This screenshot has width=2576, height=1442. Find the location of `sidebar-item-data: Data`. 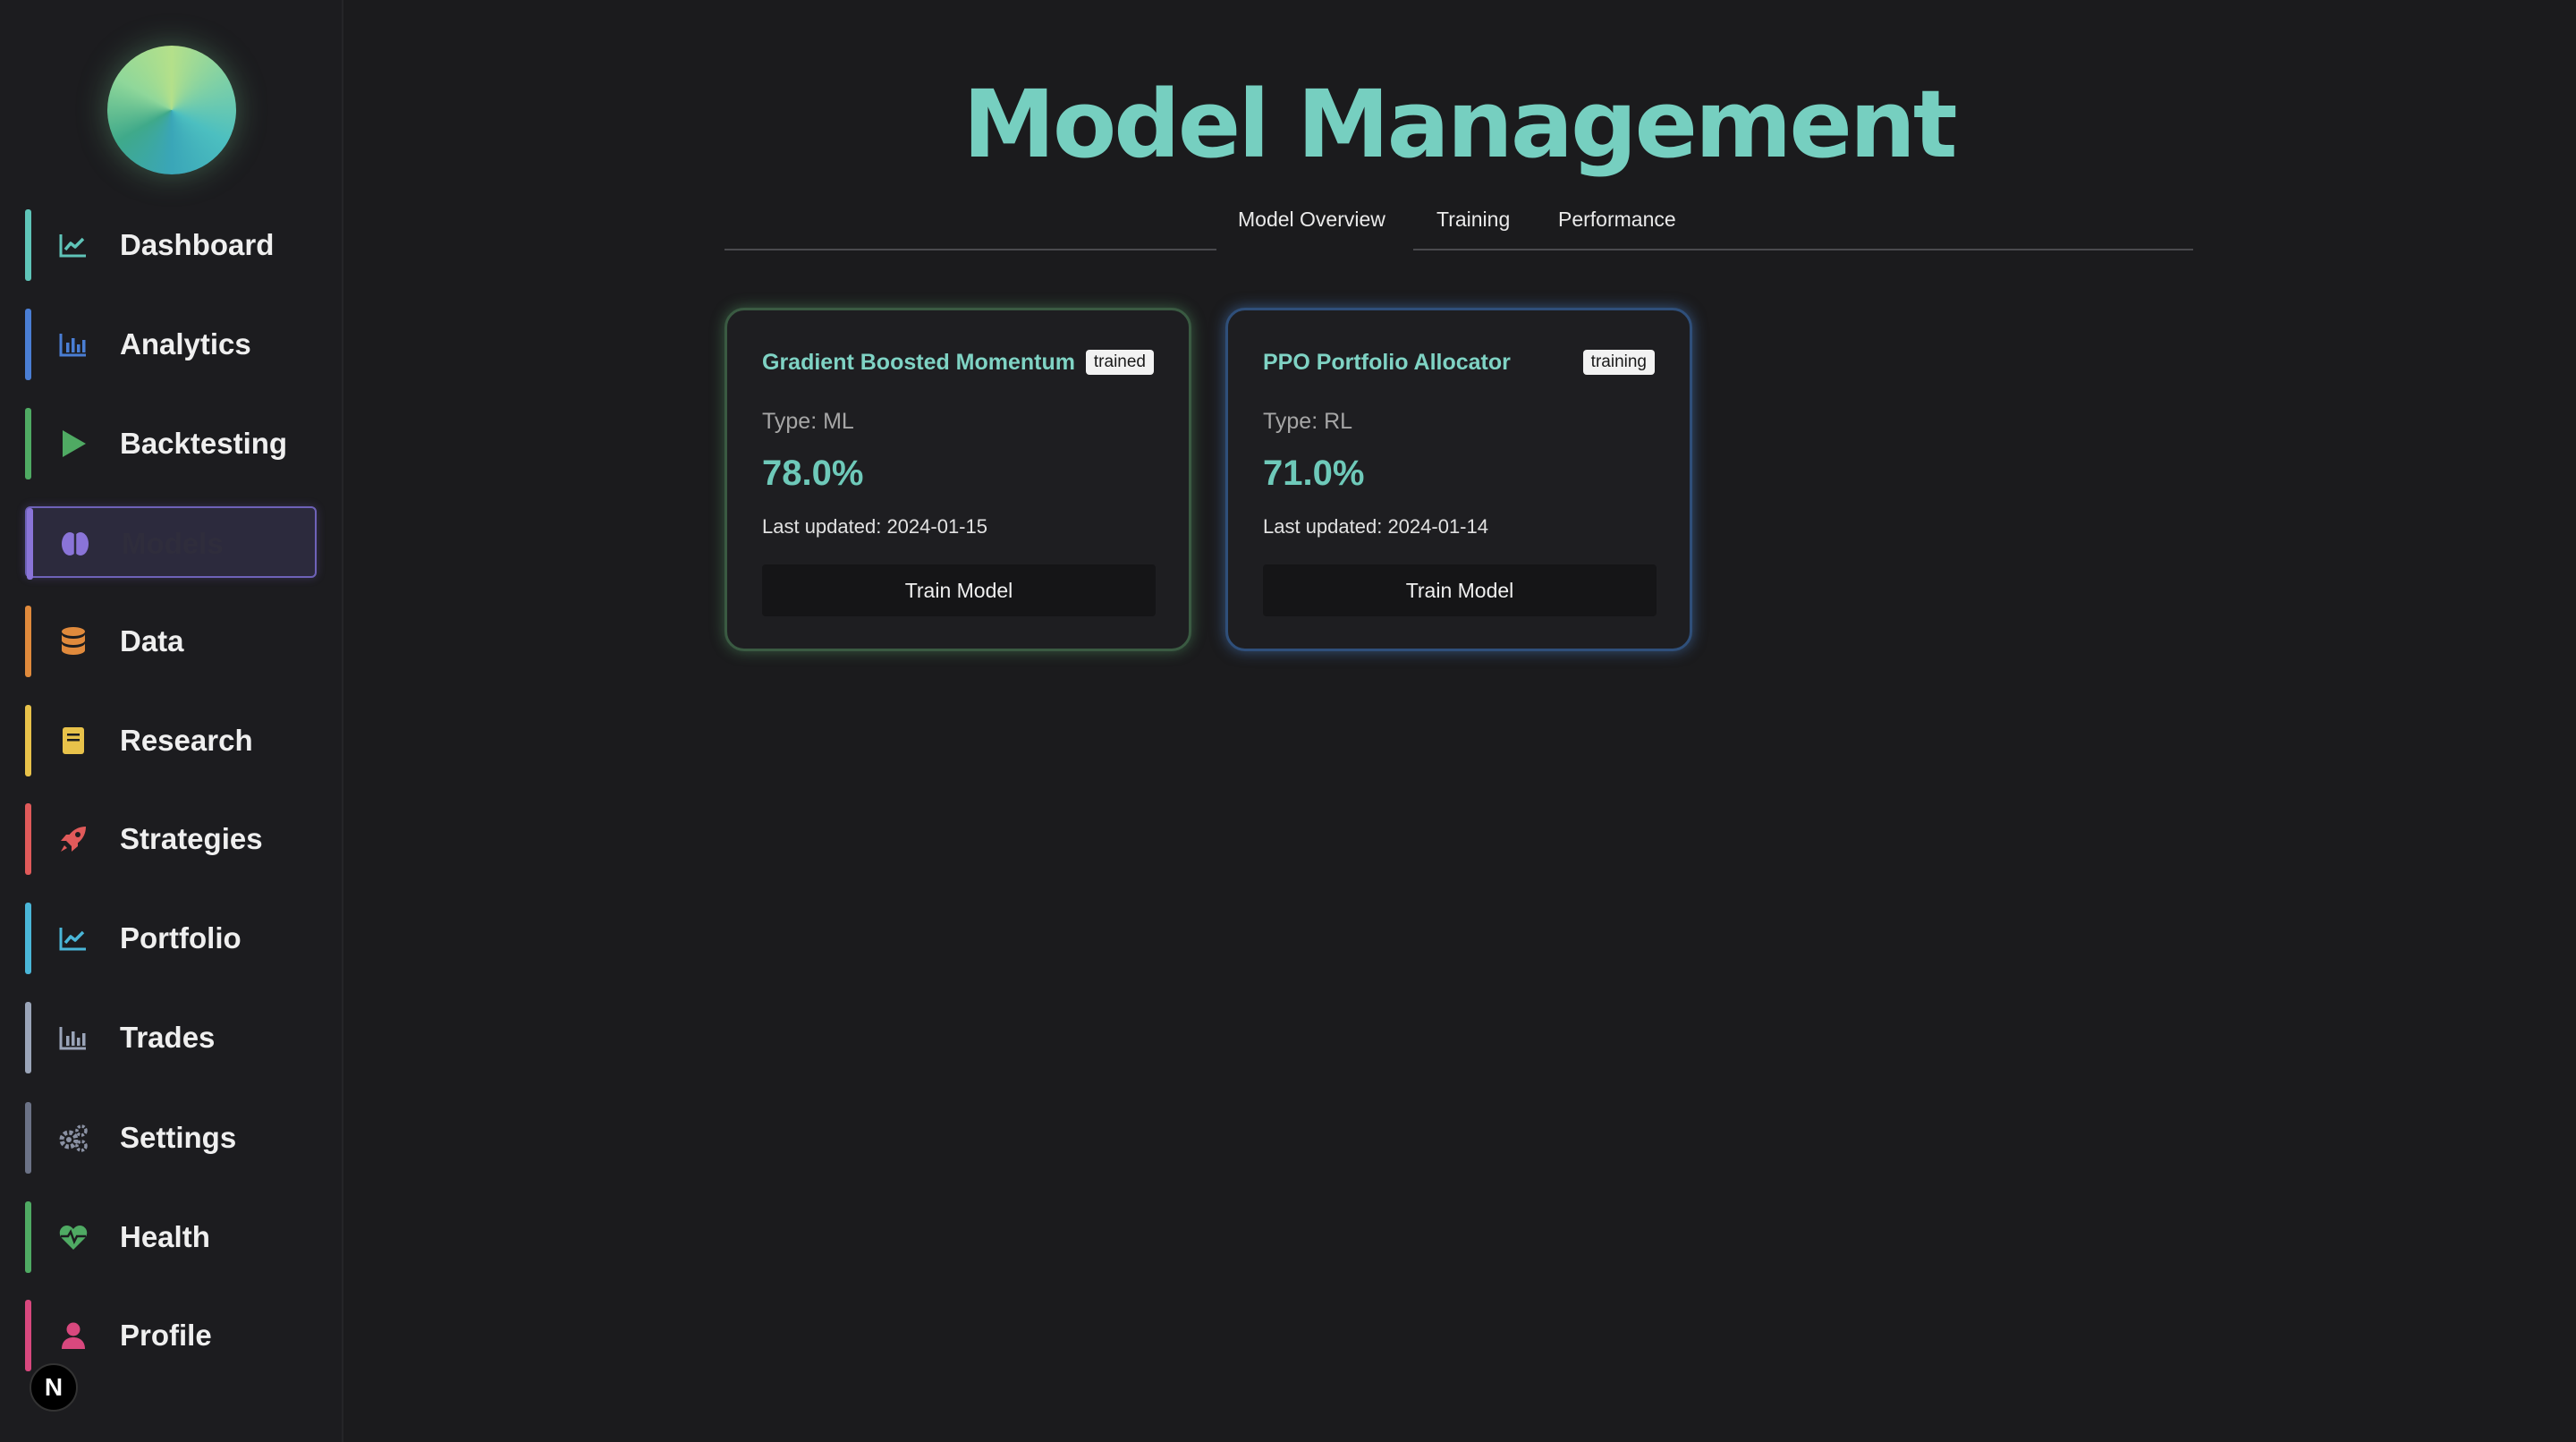

sidebar-item-data: Data is located at coordinates (171, 641).